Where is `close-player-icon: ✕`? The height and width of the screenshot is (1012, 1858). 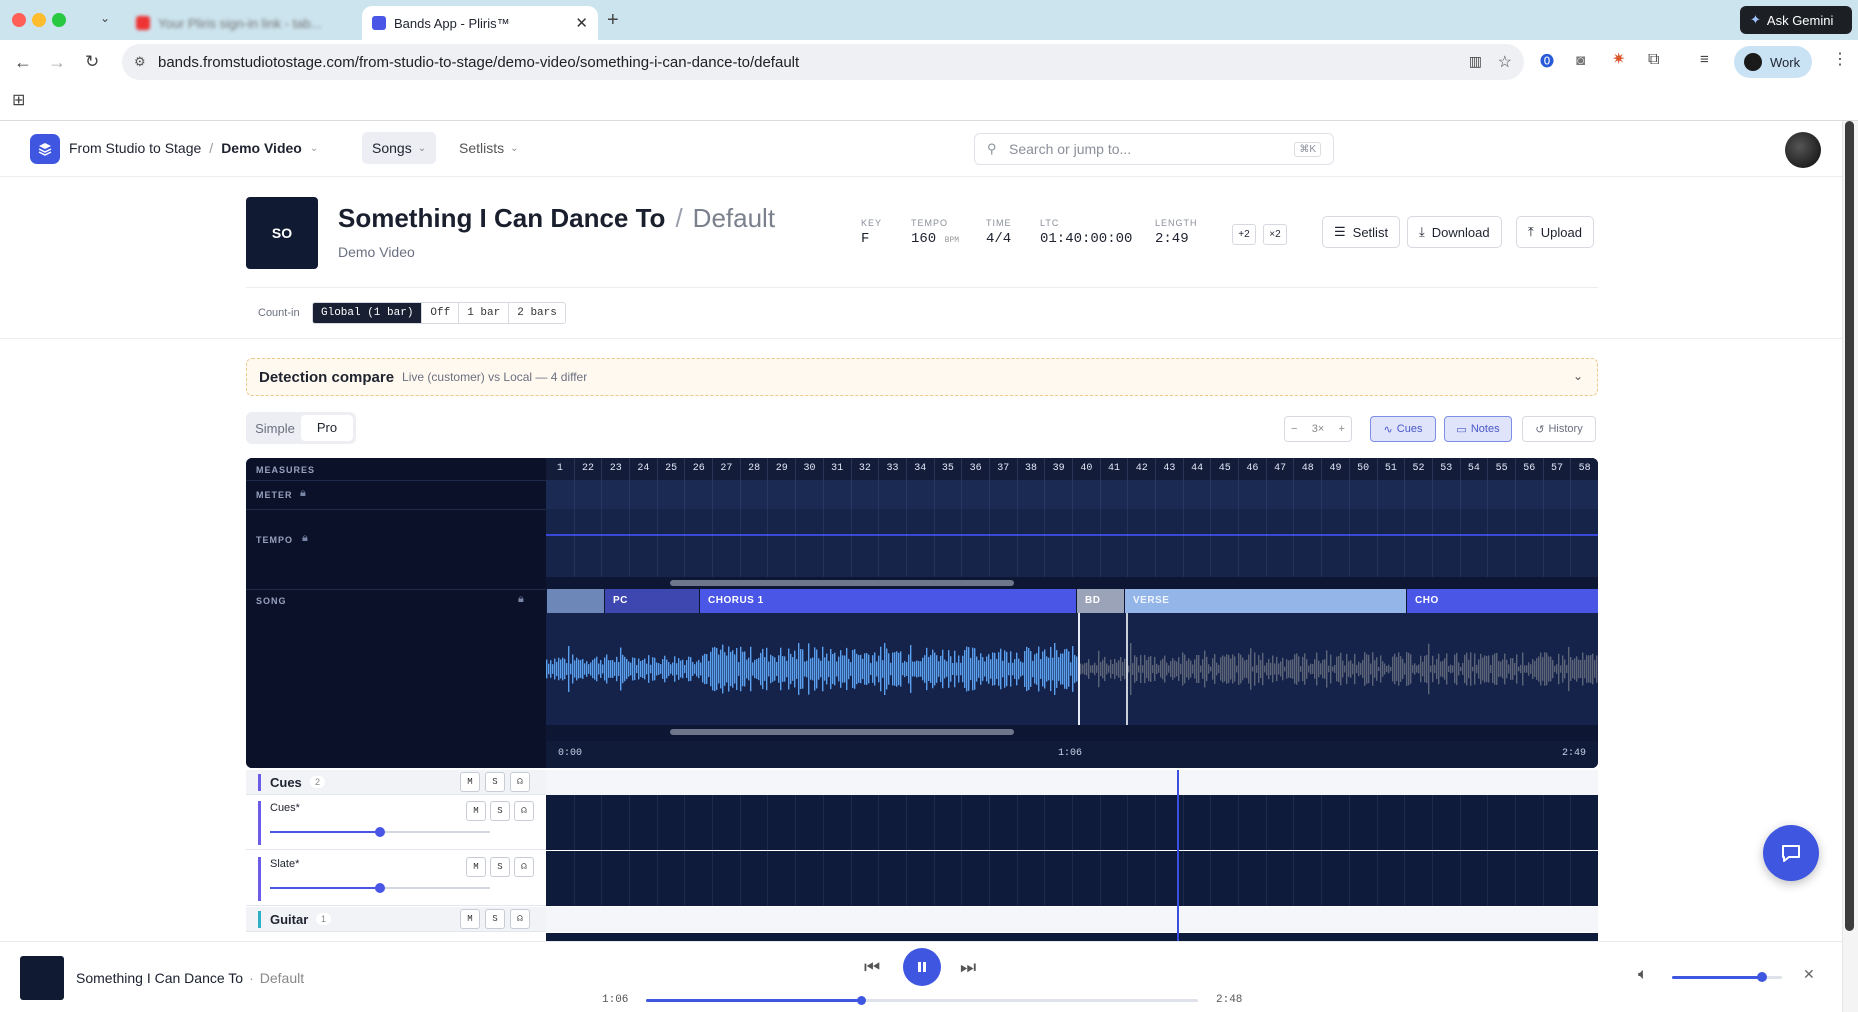
close-player-icon: ✕ is located at coordinates (1809, 974).